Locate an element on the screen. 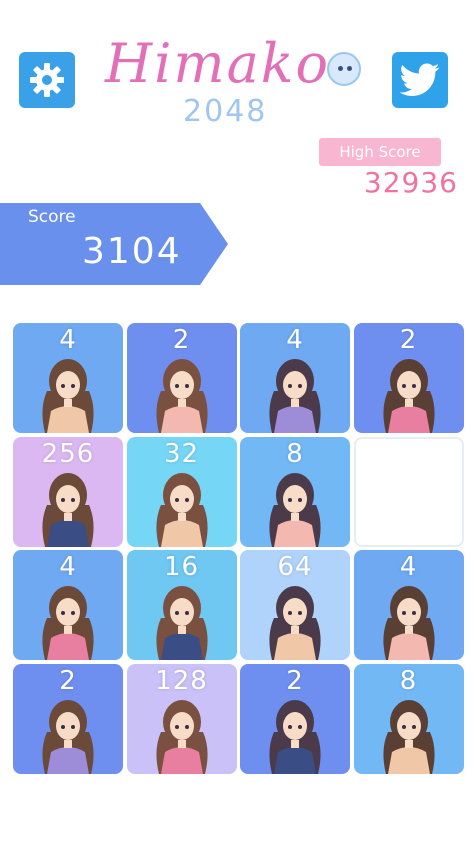 The height and width of the screenshot is (846, 474). twitter-share-button is located at coordinates (420, 80).